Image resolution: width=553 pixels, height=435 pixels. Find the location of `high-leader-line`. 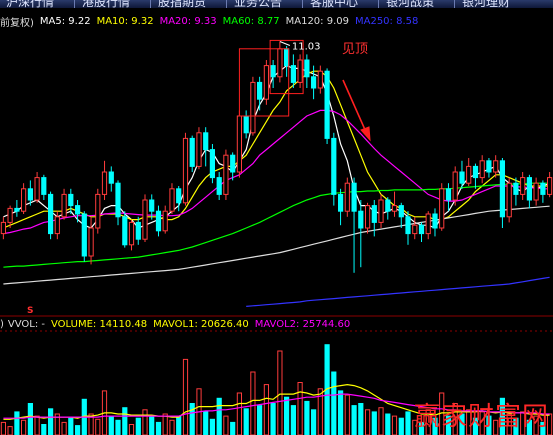

high-leader-line is located at coordinates (285, 43).